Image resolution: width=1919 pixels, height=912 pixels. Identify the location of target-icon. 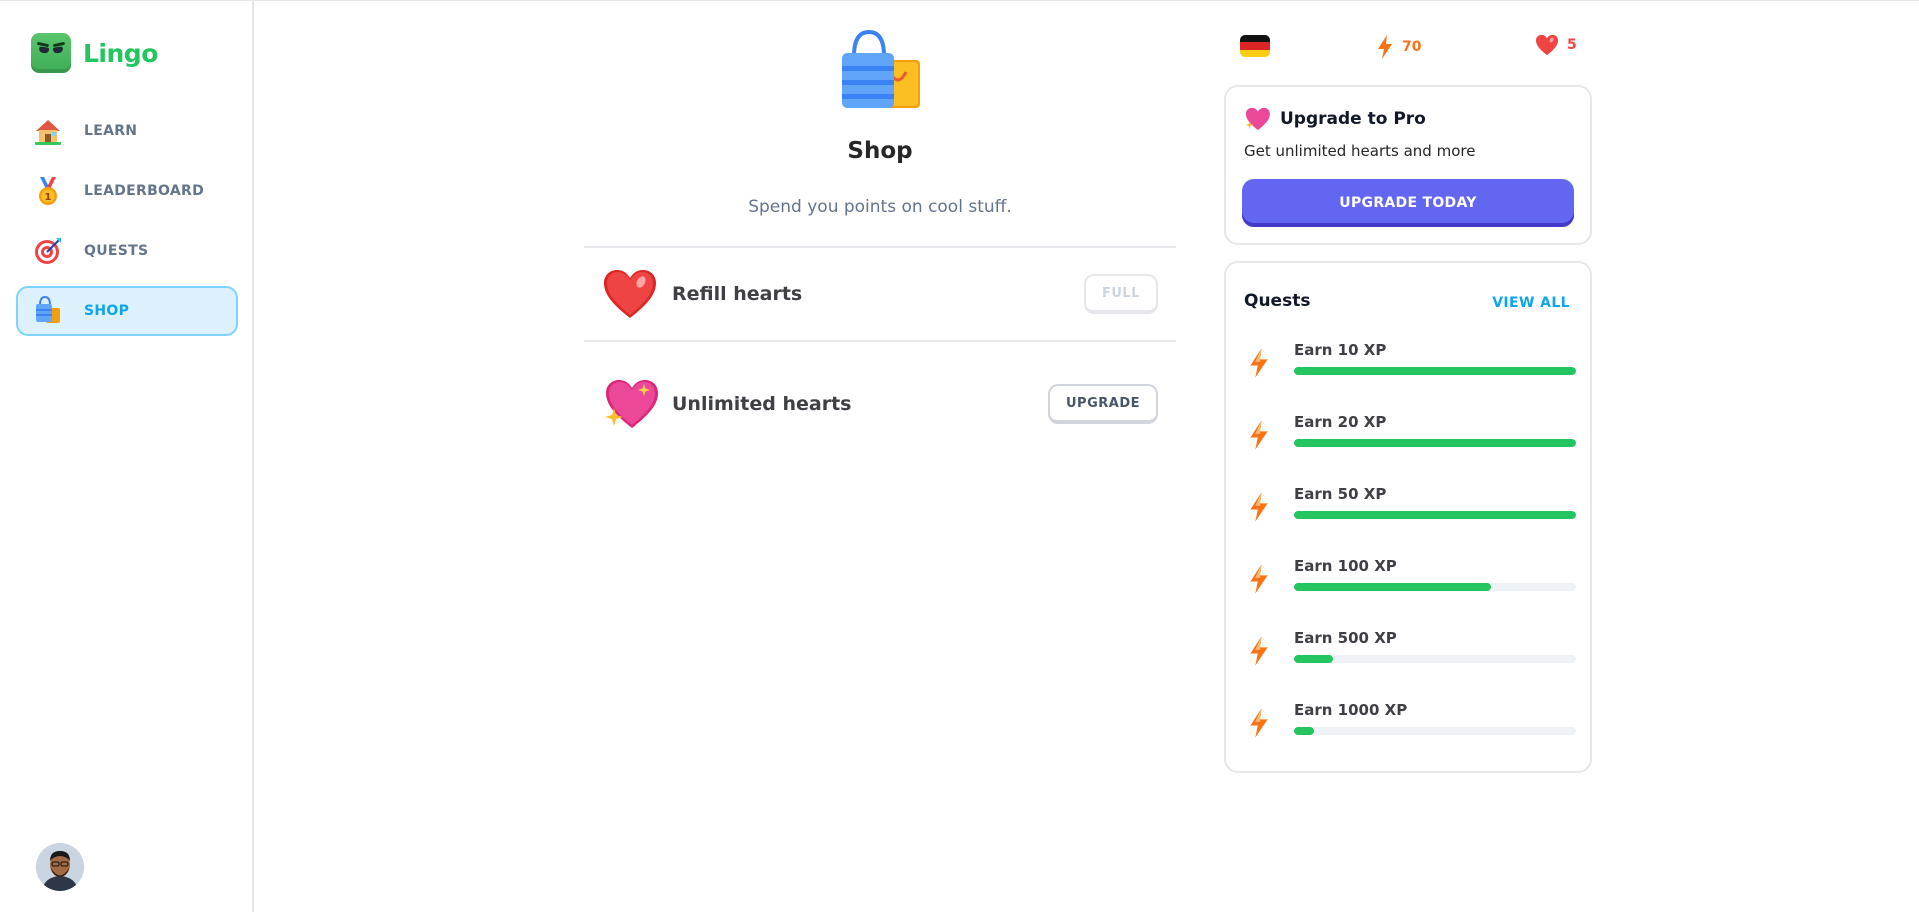
(48, 251).